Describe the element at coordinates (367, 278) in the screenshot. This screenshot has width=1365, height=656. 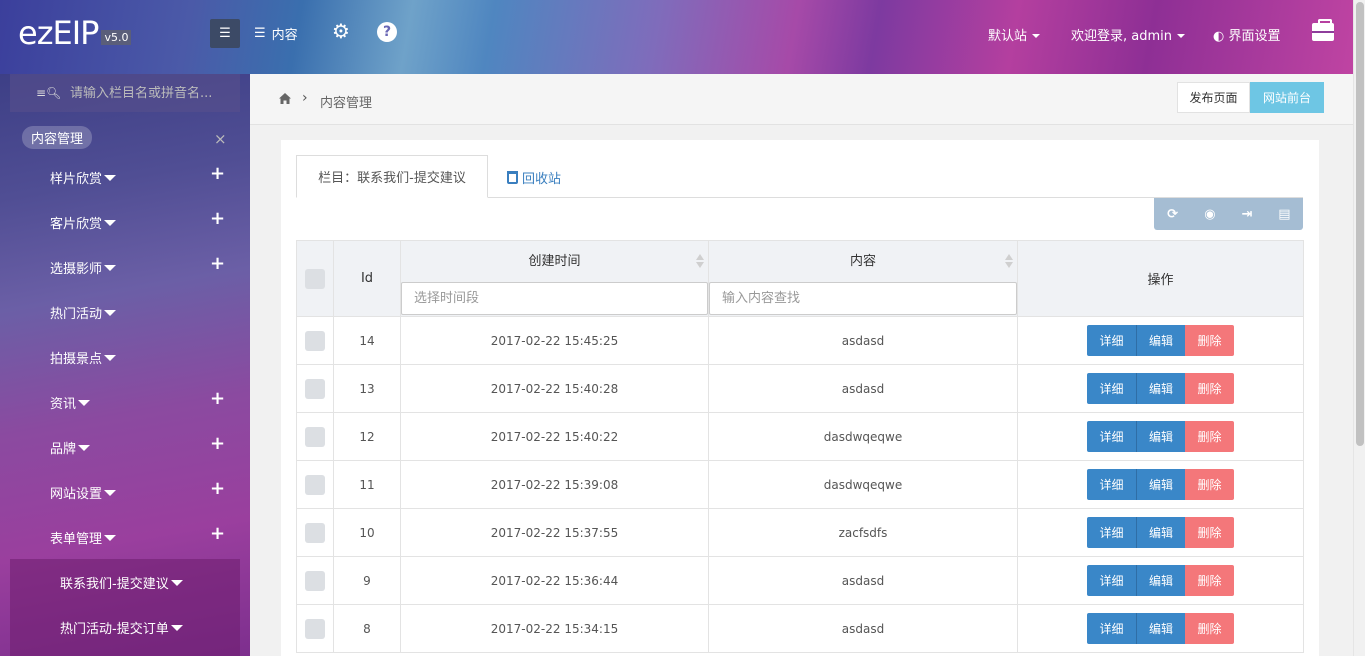
I see `header-id: Id` at that location.